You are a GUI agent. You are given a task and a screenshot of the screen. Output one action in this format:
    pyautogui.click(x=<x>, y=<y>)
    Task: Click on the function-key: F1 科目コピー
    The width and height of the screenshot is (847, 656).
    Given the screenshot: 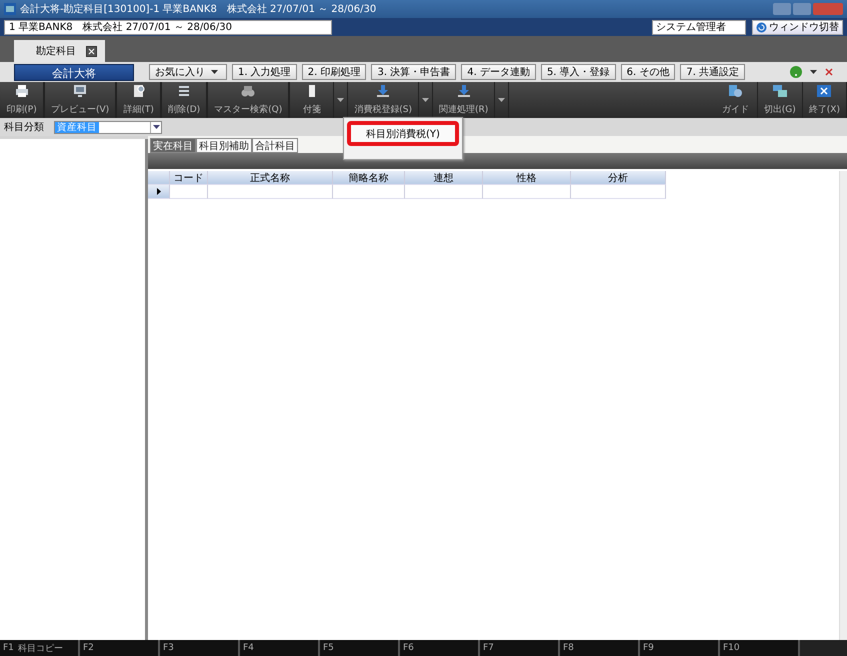 What is the action you would take?
    pyautogui.click(x=40, y=648)
    